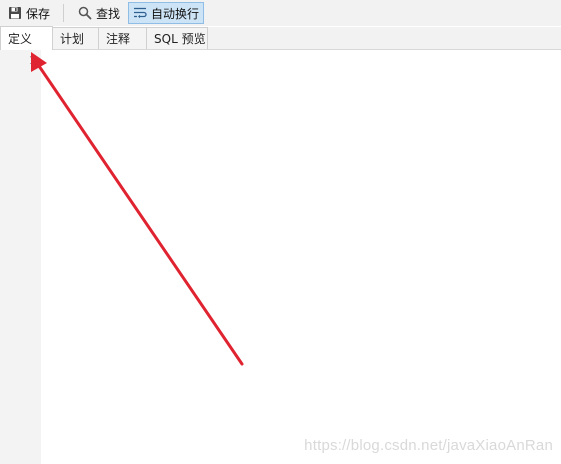 The height and width of the screenshot is (464, 561). I want to click on find-label: 查找, so click(108, 13).